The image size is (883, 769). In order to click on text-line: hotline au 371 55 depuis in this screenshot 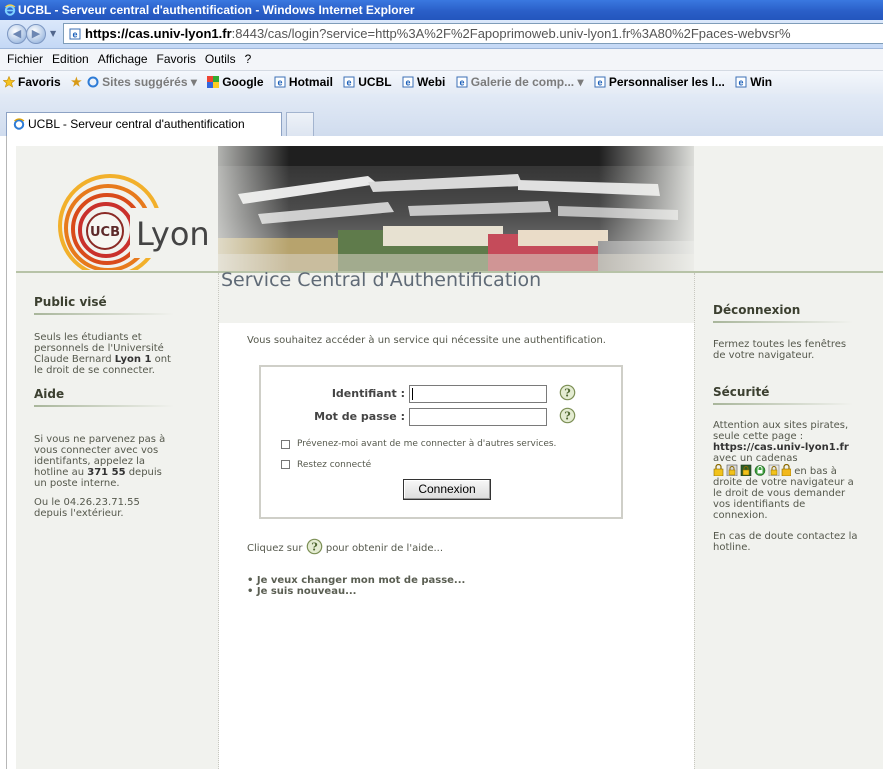, I will do `click(99, 472)`.